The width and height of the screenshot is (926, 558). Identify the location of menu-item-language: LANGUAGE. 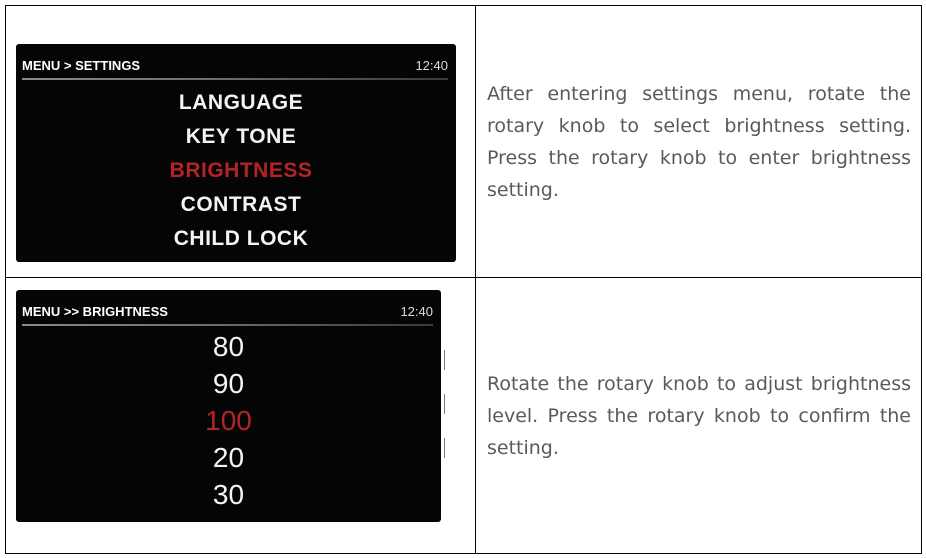
(241, 102).